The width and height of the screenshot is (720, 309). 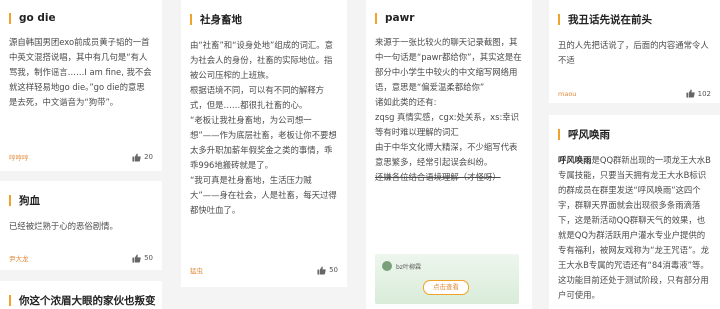 What do you see at coordinates (148, 157) in the screenshot?
I see `like-count: 20` at bounding box center [148, 157].